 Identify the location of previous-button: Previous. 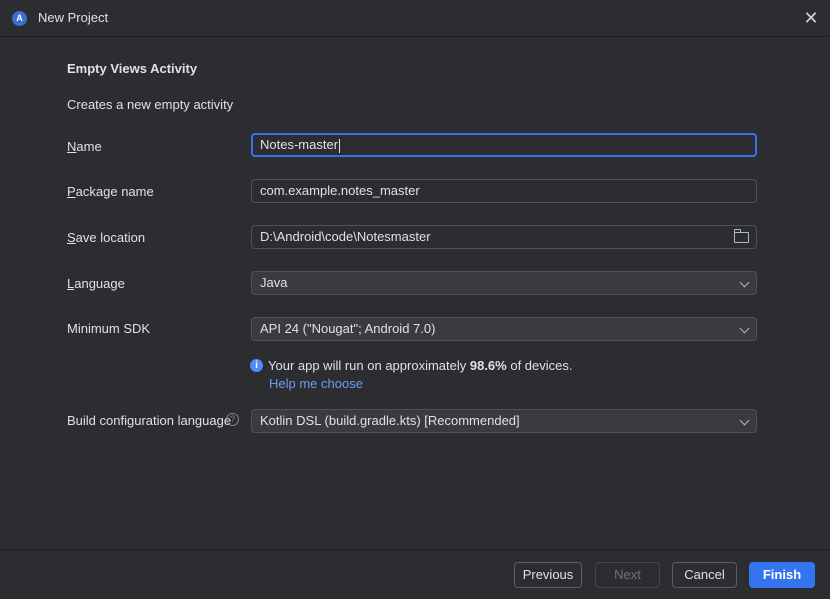
(548, 575).